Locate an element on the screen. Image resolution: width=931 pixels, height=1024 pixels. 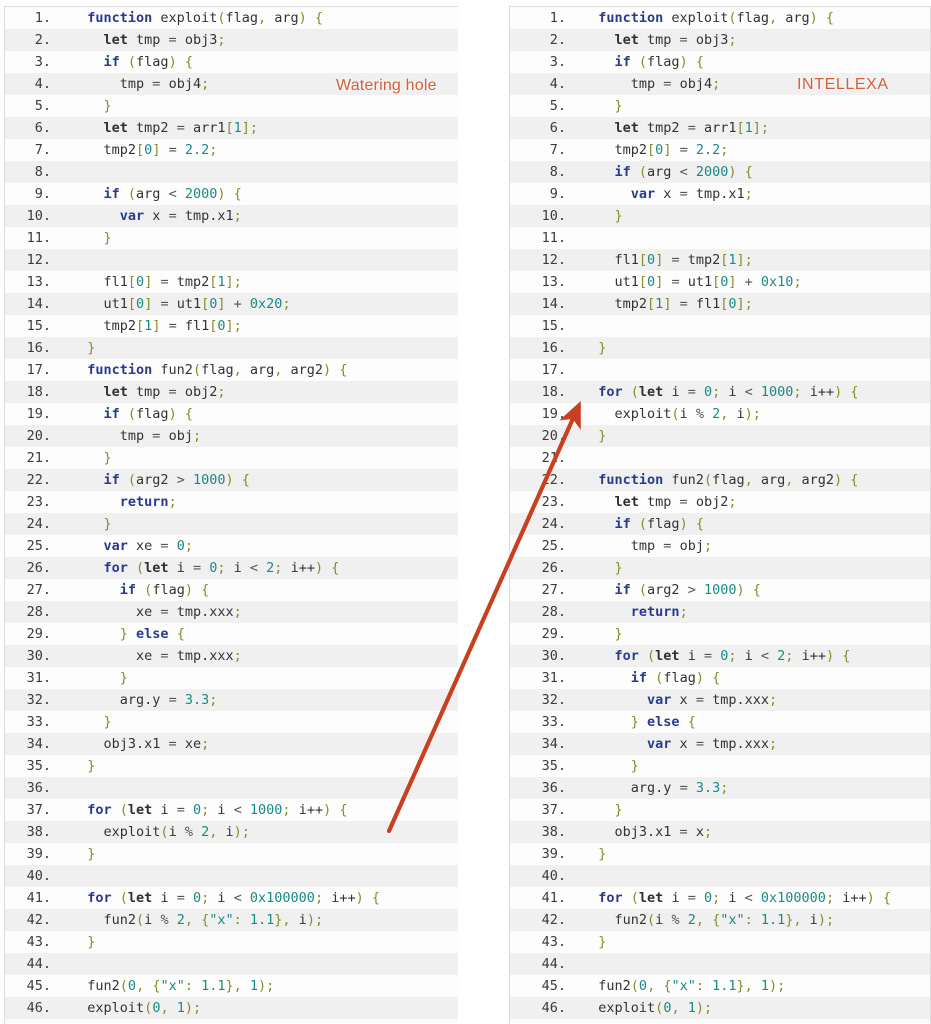
code-line: 30. for (let i = 0; i < 2; i++) { is located at coordinates (720, 656).